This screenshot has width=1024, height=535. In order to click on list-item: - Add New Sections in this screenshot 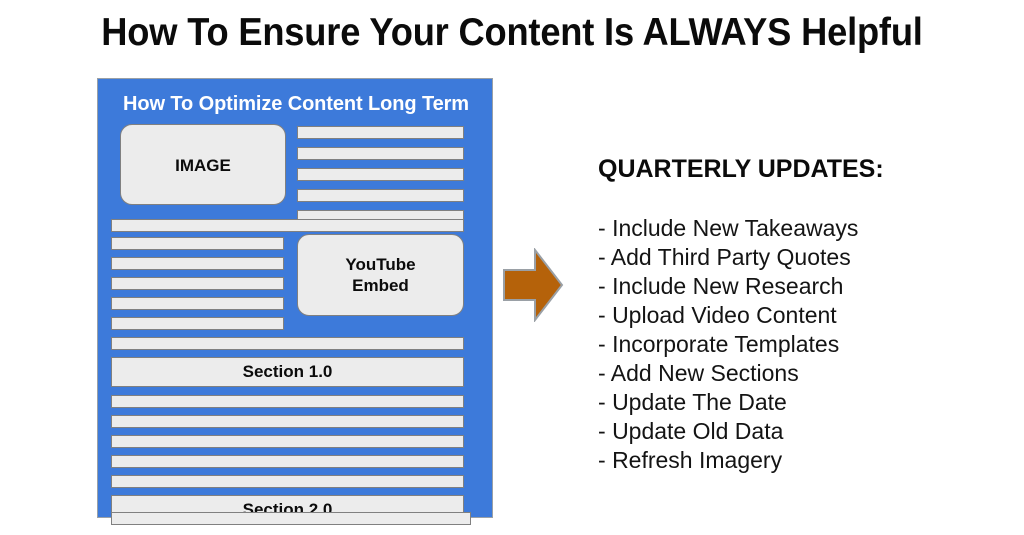, I will do `click(728, 373)`.